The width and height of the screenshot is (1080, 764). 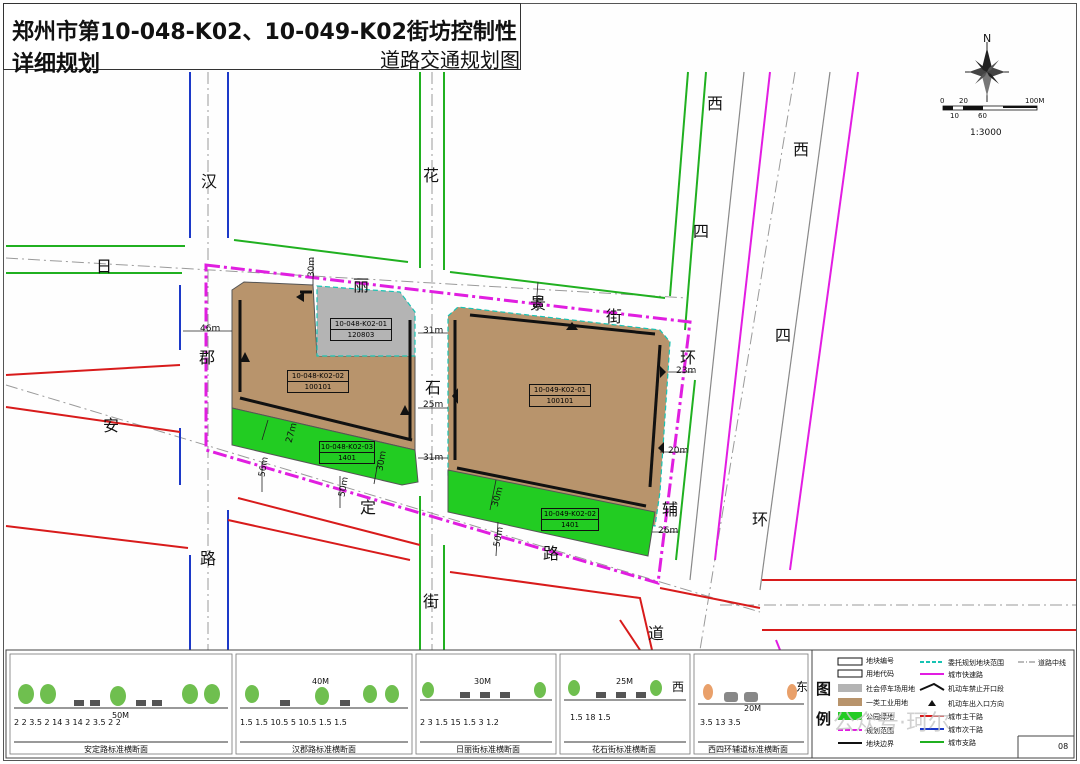 I want to click on section-5-dims: 3.5 13 3.5, so click(x=720, y=722).